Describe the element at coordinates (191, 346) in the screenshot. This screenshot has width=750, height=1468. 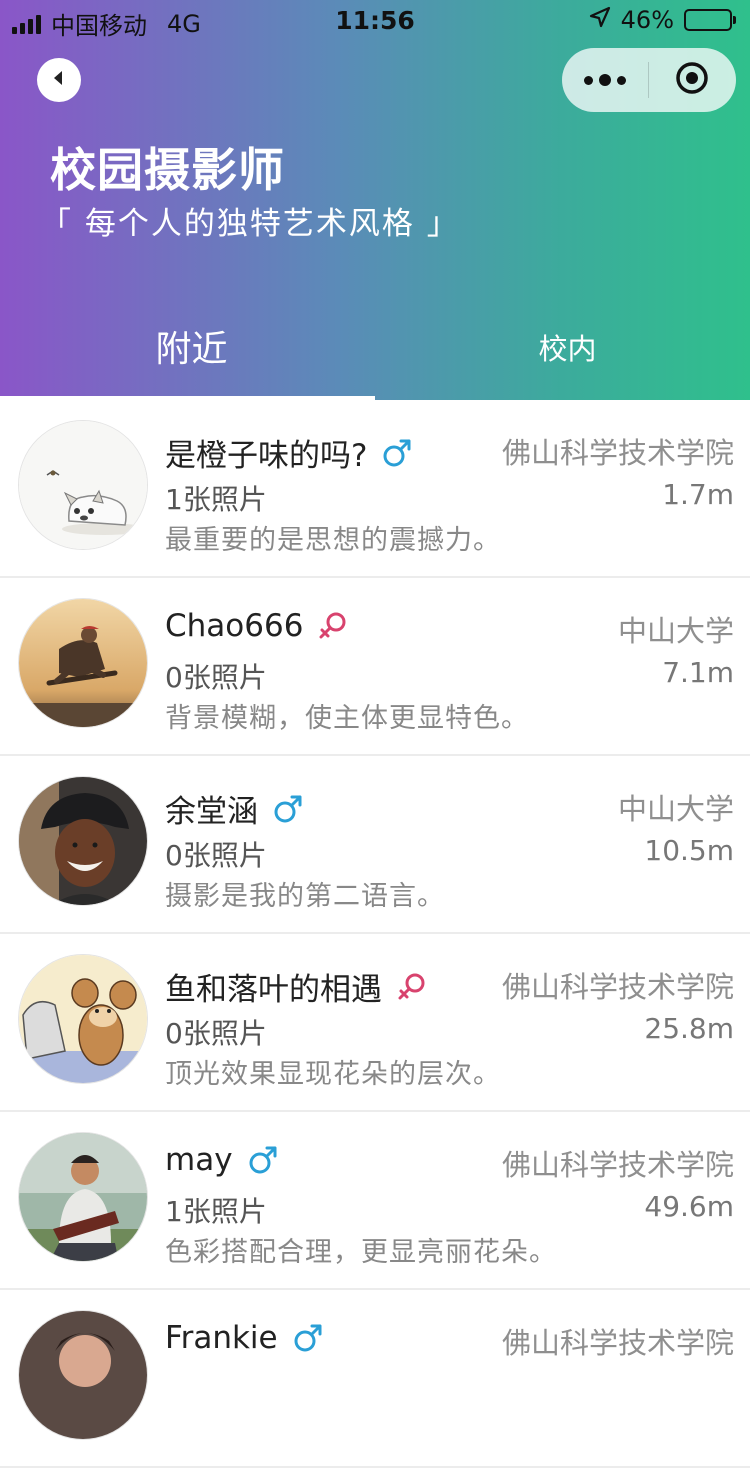
I see `tab-nearby: 附近` at that location.